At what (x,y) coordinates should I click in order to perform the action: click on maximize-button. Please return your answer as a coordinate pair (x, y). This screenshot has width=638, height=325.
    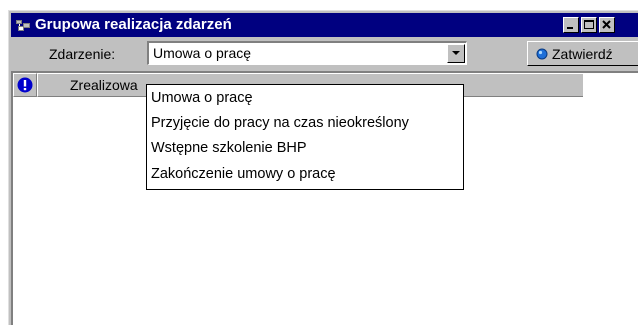
    Looking at the image, I should click on (589, 25).